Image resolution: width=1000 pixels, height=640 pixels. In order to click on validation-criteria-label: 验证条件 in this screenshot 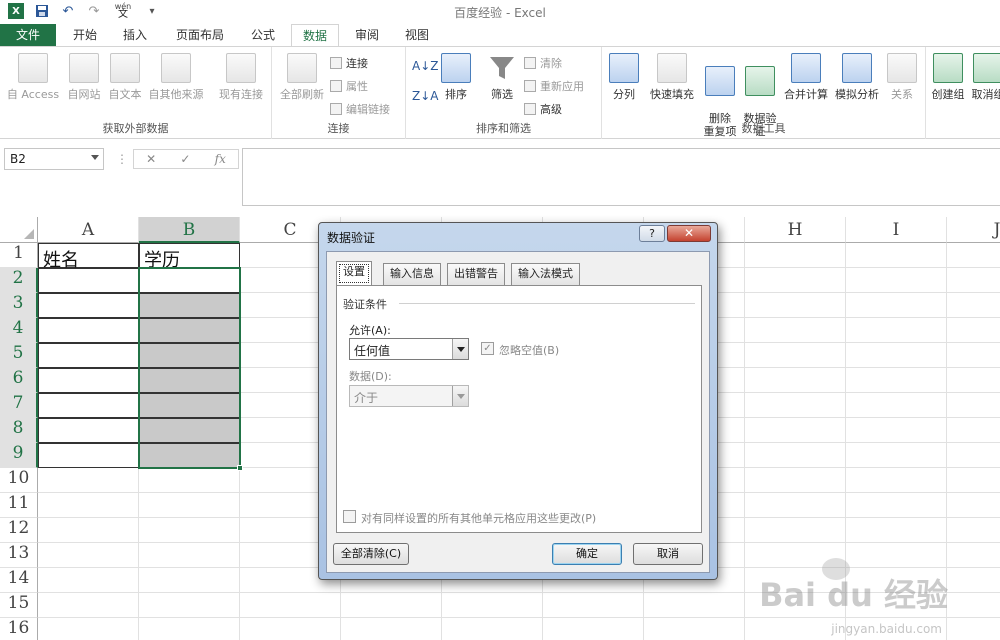, I will do `click(365, 304)`.